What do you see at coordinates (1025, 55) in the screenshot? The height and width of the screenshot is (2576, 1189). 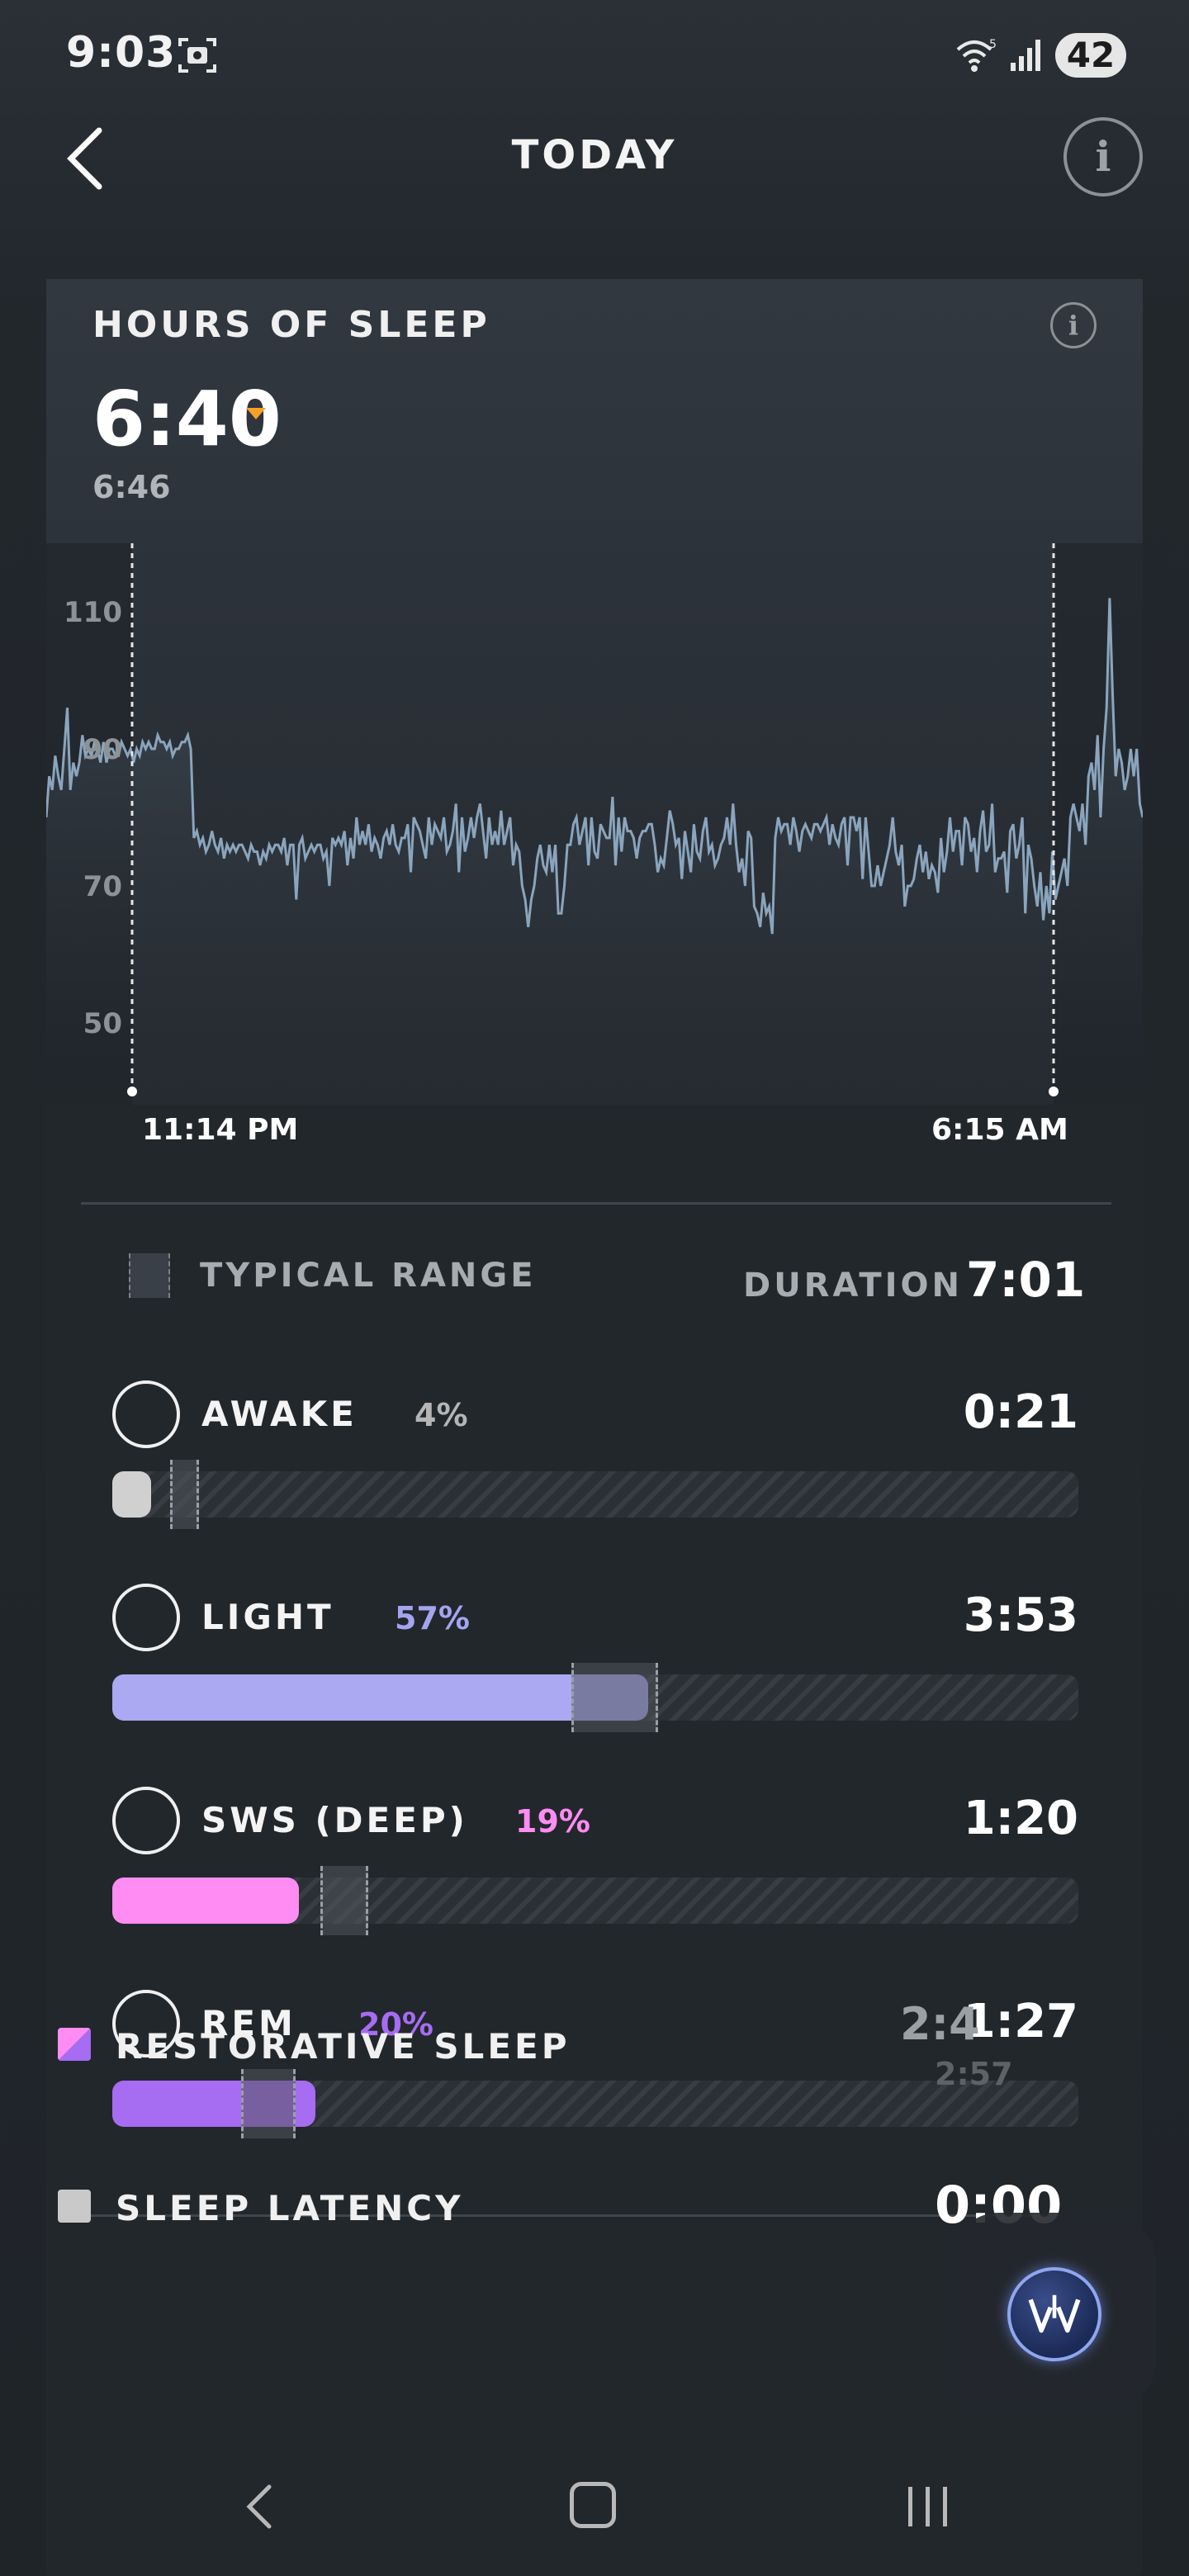 I see `signal-icon` at bounding box center [1025, 55].